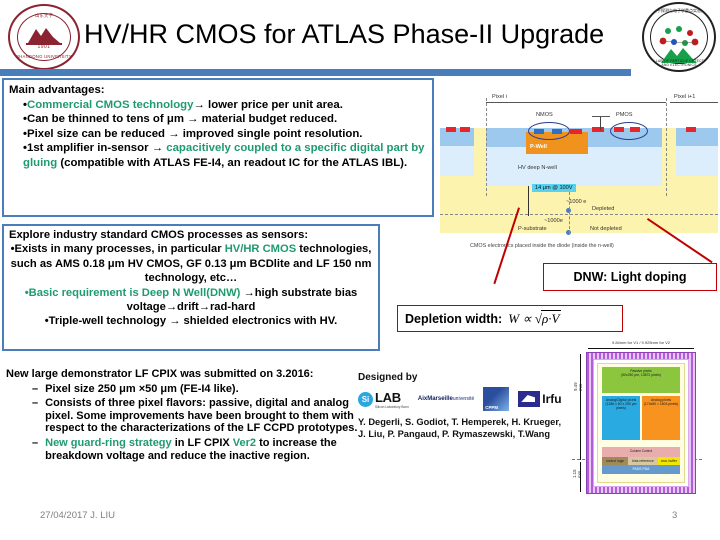 The height and width of the screenshot is (540, 720). What do you see at coordinates (641, 380) in the screenshot?
I see `chip-block-passive-pixels: Passive pixels (50x250 μm, 13872 pixels)` at bounding box center [641, 380].